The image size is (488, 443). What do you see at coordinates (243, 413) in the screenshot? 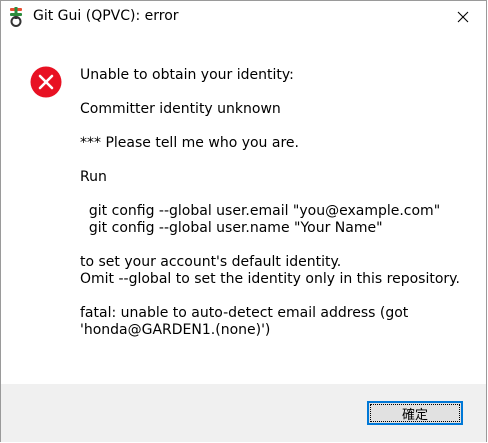
I see `button-bar: 確定` at bounding box center [243, 413].